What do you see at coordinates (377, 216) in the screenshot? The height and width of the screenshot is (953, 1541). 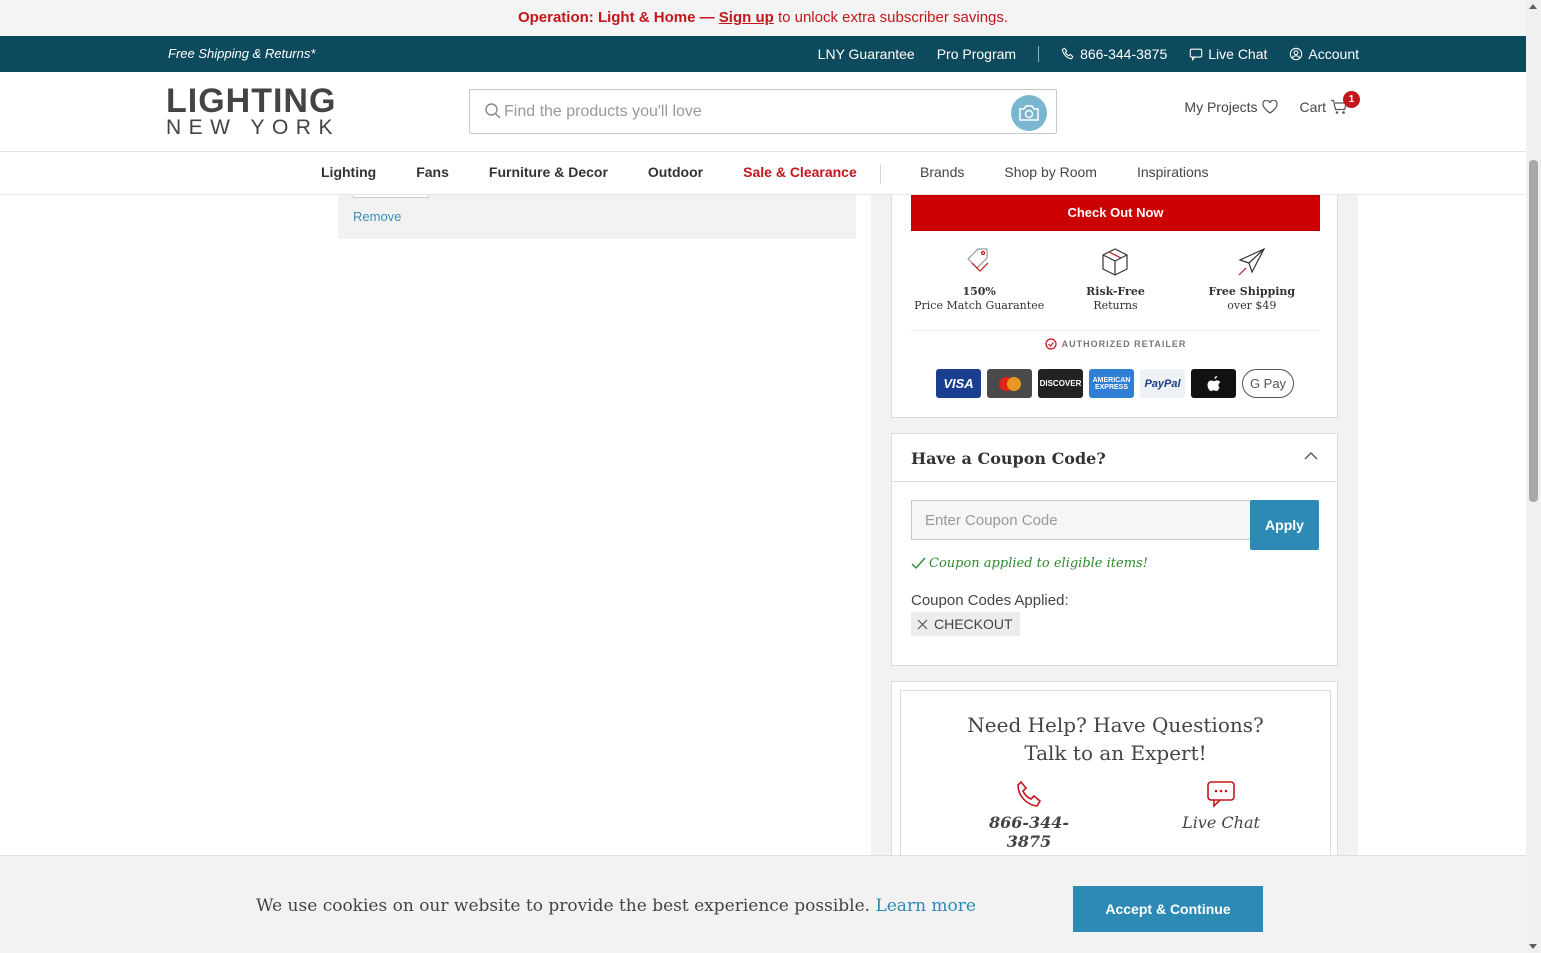 I see `remove-item-link: Remove` at bounding box center [377, 216].